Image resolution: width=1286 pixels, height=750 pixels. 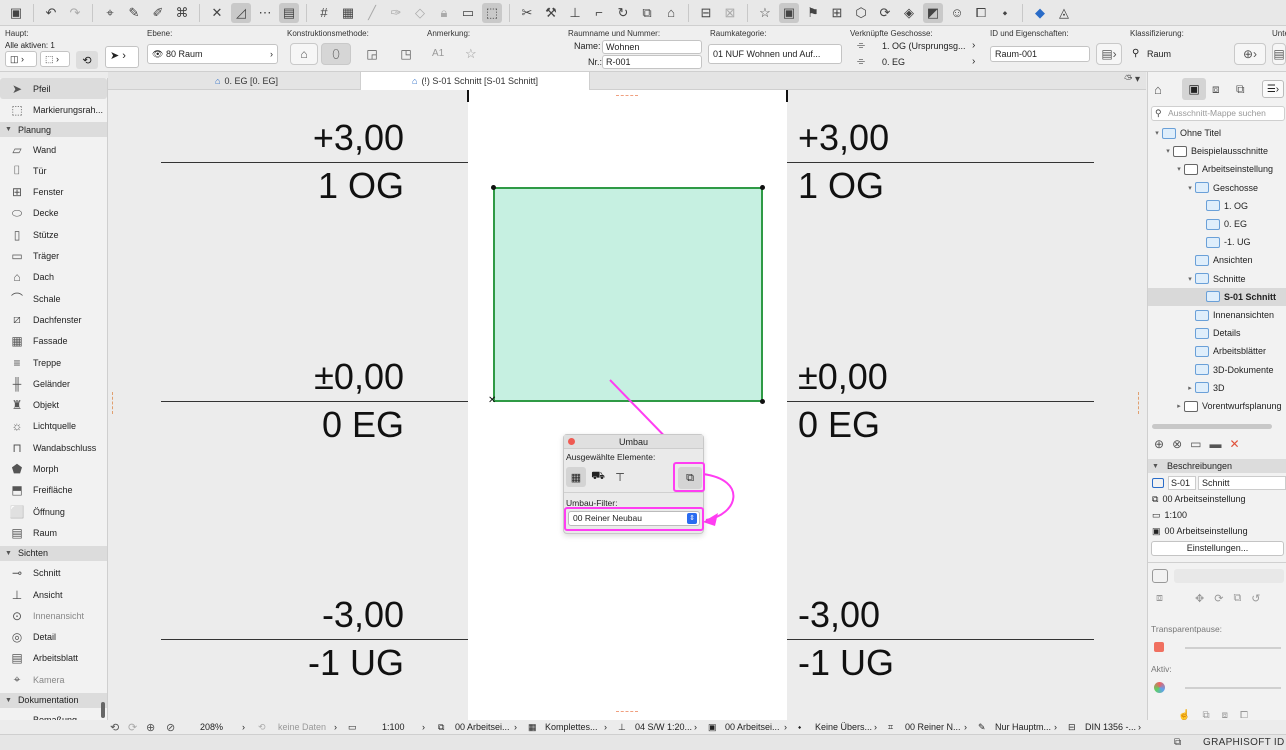 What do you see at coordinates (1195, 444) in the screenshot?
I see `new-folder-icon: ▭` at bounding box center [1195, 444].